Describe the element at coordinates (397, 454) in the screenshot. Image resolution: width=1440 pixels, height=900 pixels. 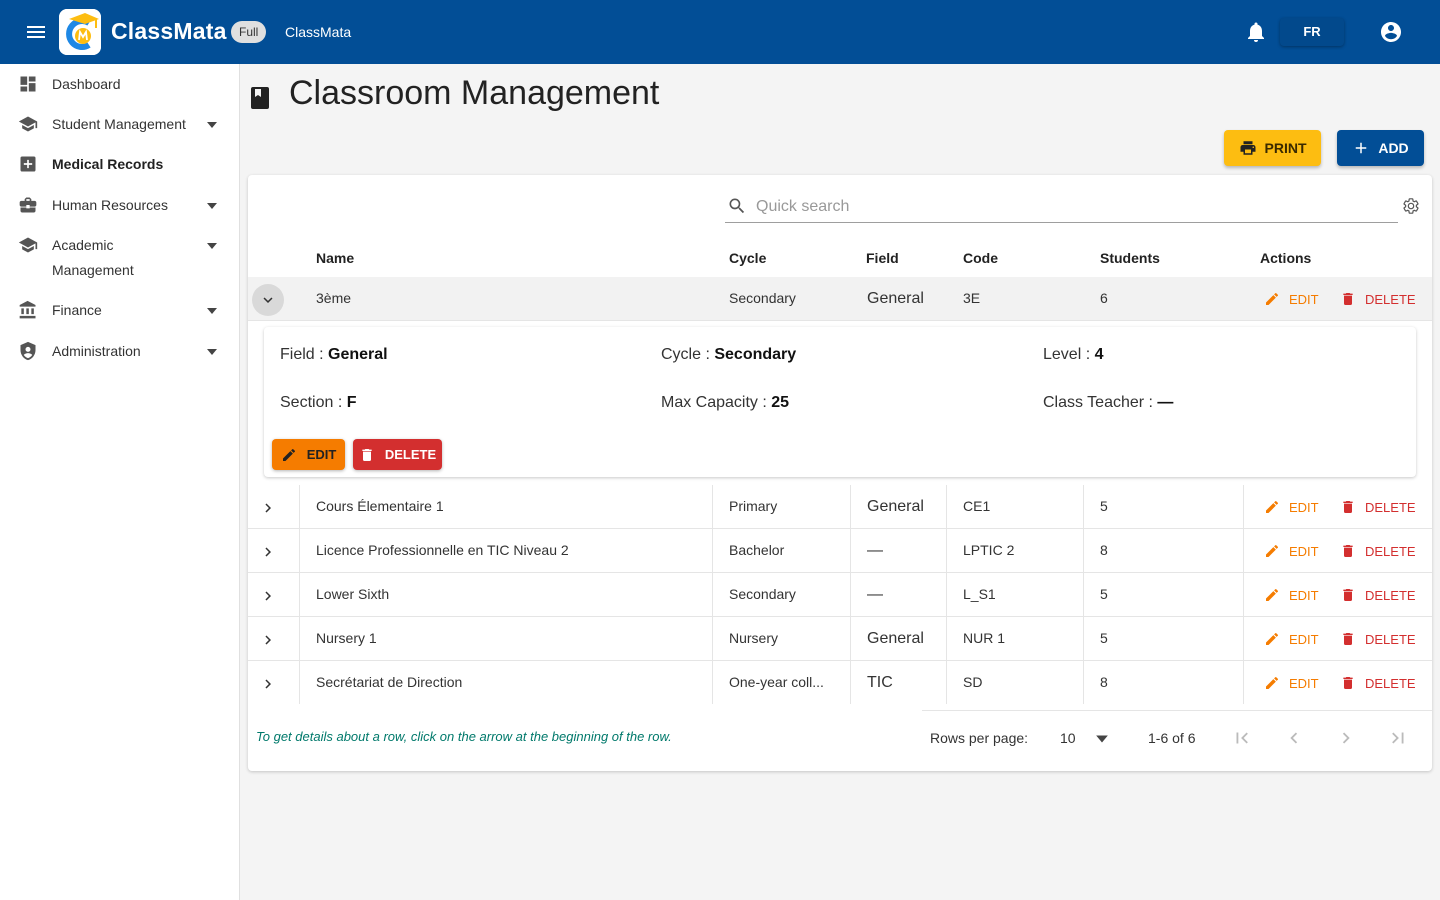
I see `detail-delete-button: DELETE` at that location.